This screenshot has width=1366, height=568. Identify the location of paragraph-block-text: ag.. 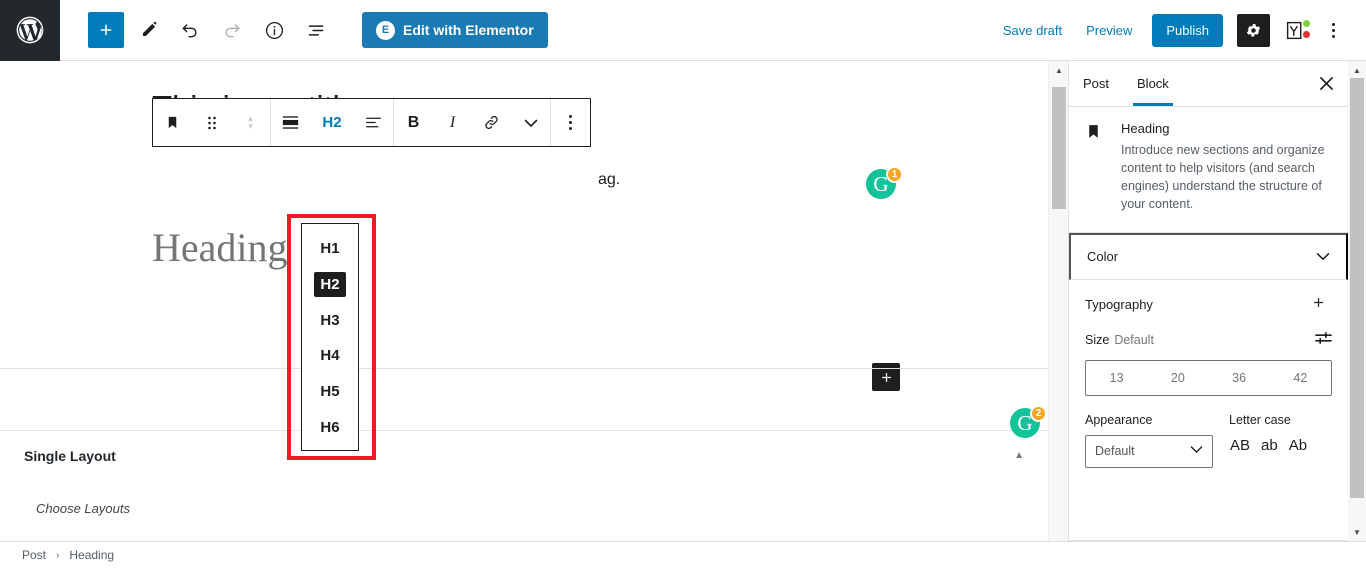
(609, 180).